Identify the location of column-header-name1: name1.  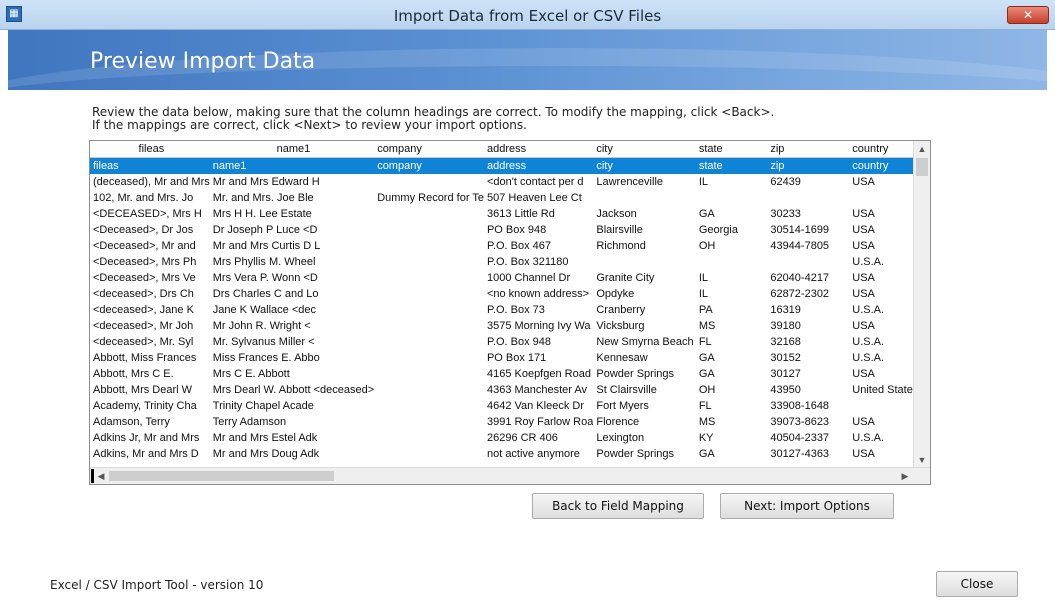
(292, 149).